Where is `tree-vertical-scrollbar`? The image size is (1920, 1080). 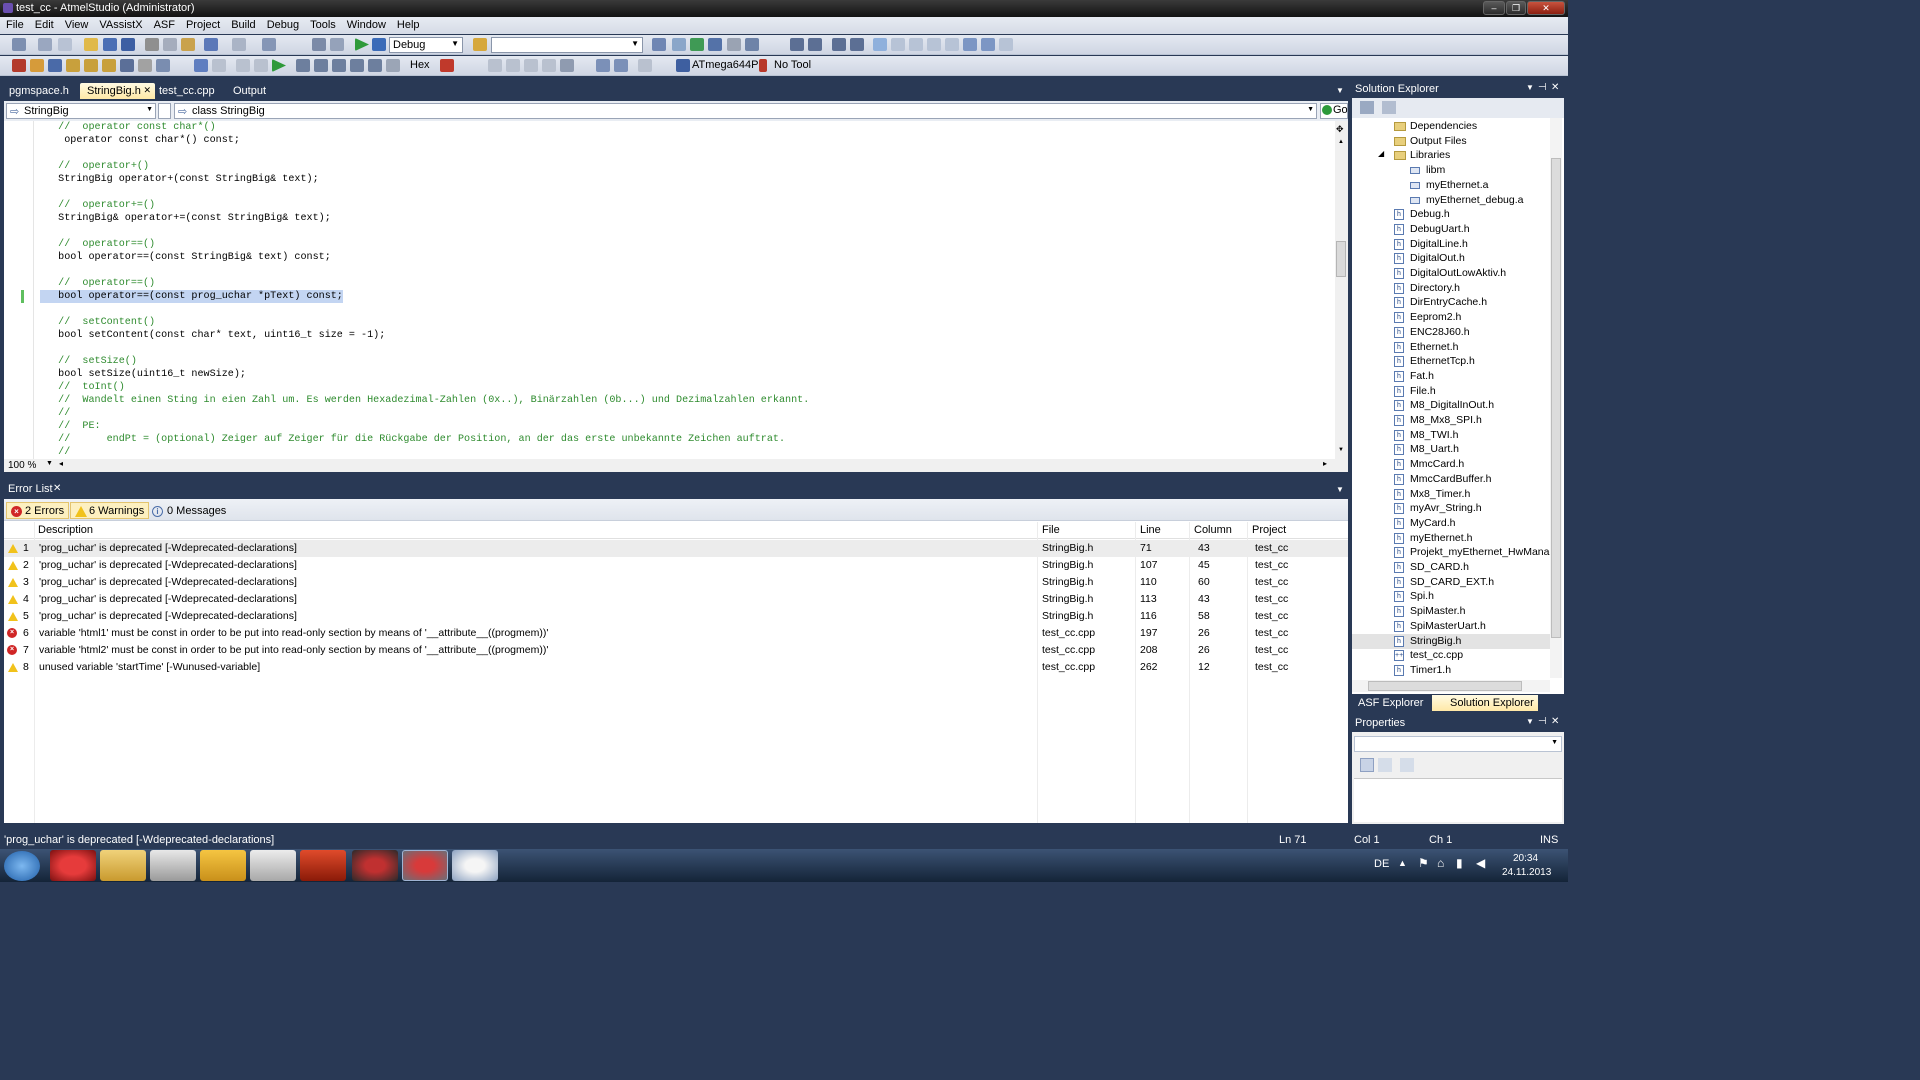 tree-vertical-scrollbar is located at coordinates (1556, 398).